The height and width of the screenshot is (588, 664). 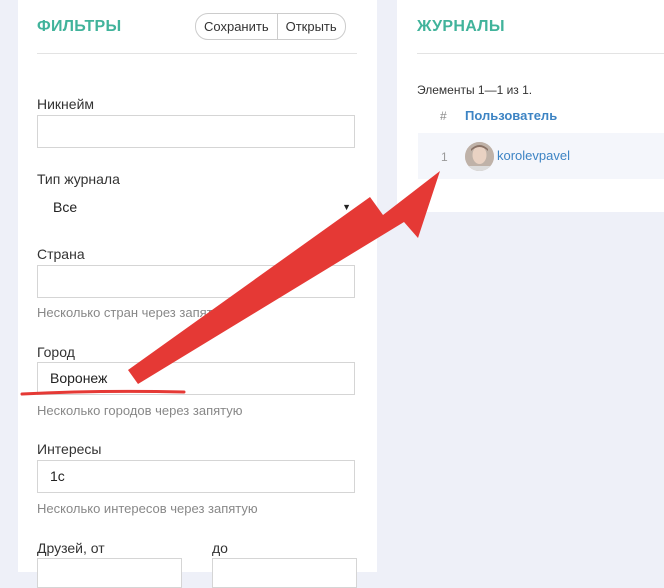 I want to click on open-button: Открыть, so click(x=310, y=26).